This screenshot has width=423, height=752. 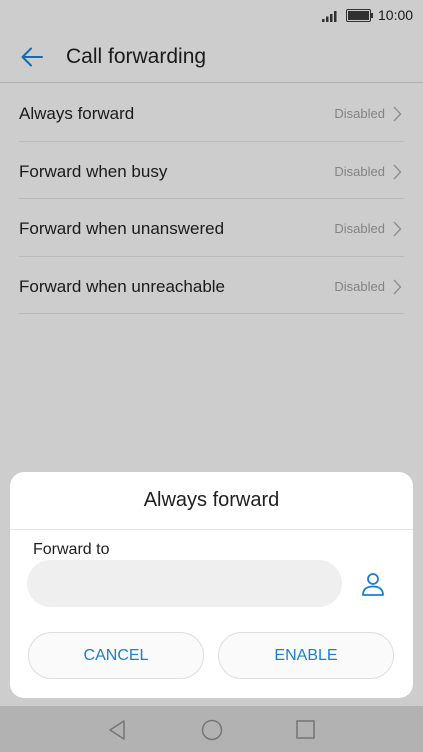 What do you see at coordinates (306, 655) in the screenshot?
I see `enable-button: ENABLE` at bounding box center [306, 655].